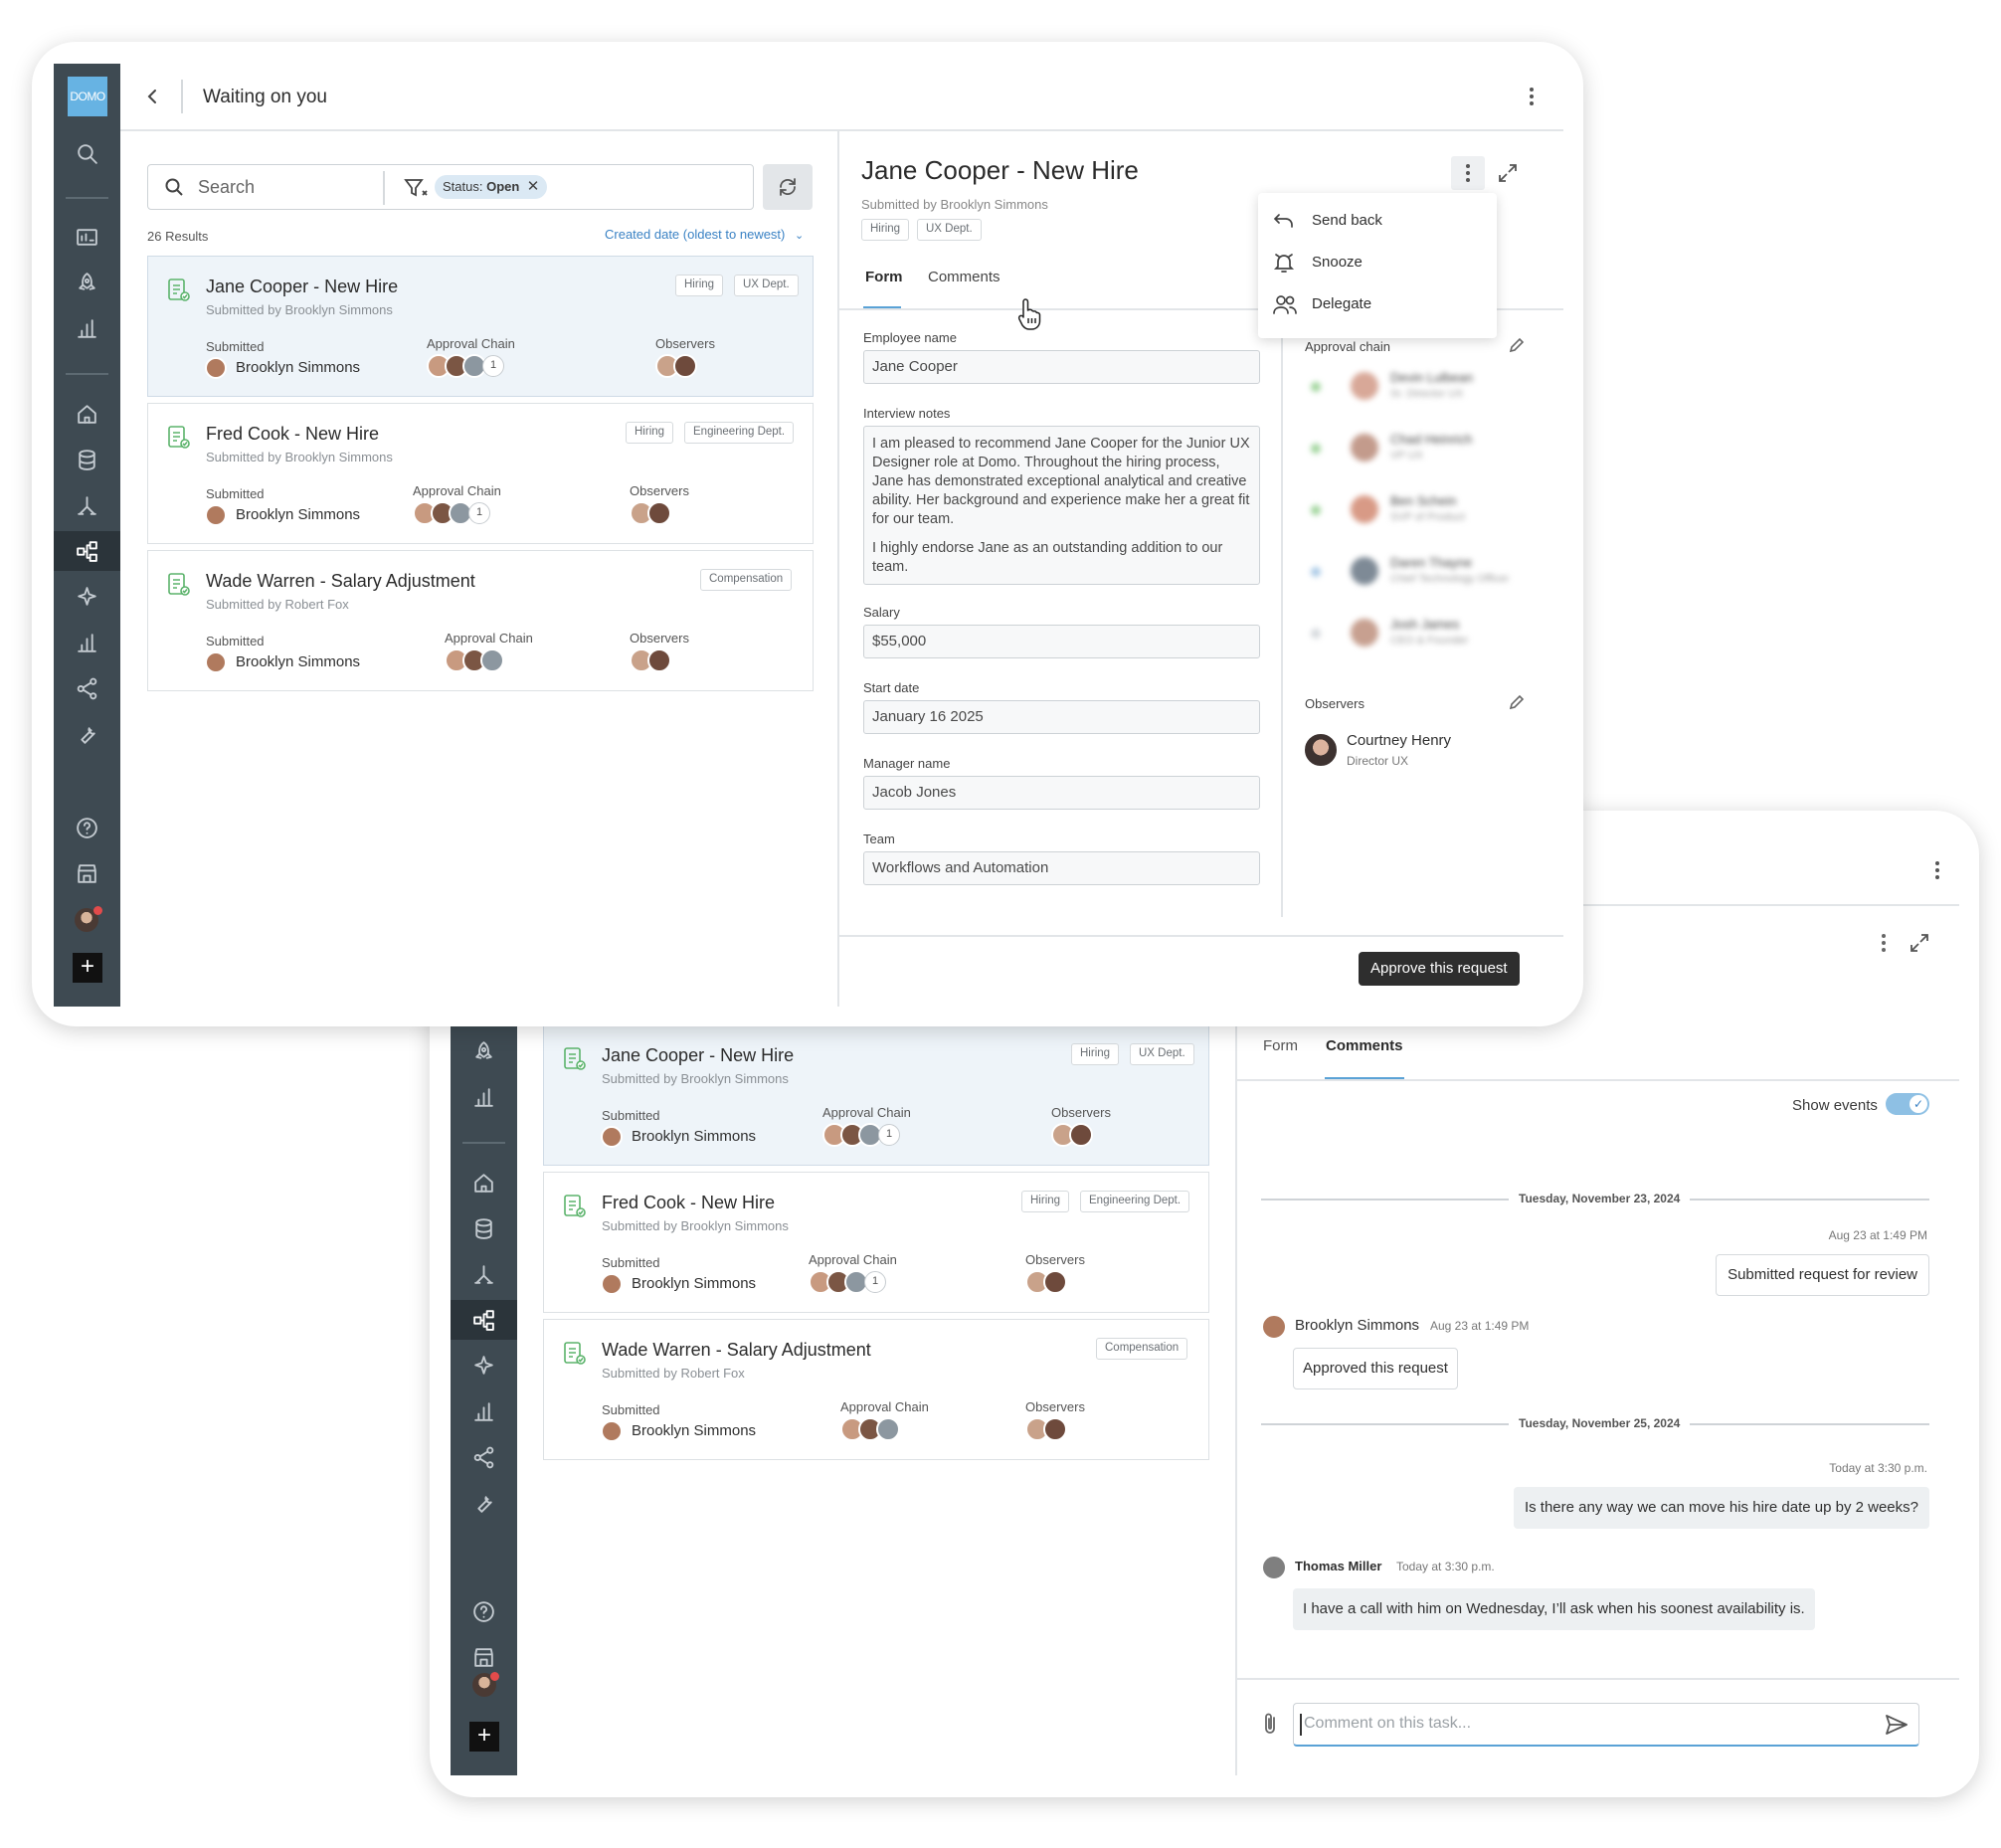 Image resolution: width=2001 pixels, height=1848 pixels. I want to click on detail-more-button, so click(1468, 173).